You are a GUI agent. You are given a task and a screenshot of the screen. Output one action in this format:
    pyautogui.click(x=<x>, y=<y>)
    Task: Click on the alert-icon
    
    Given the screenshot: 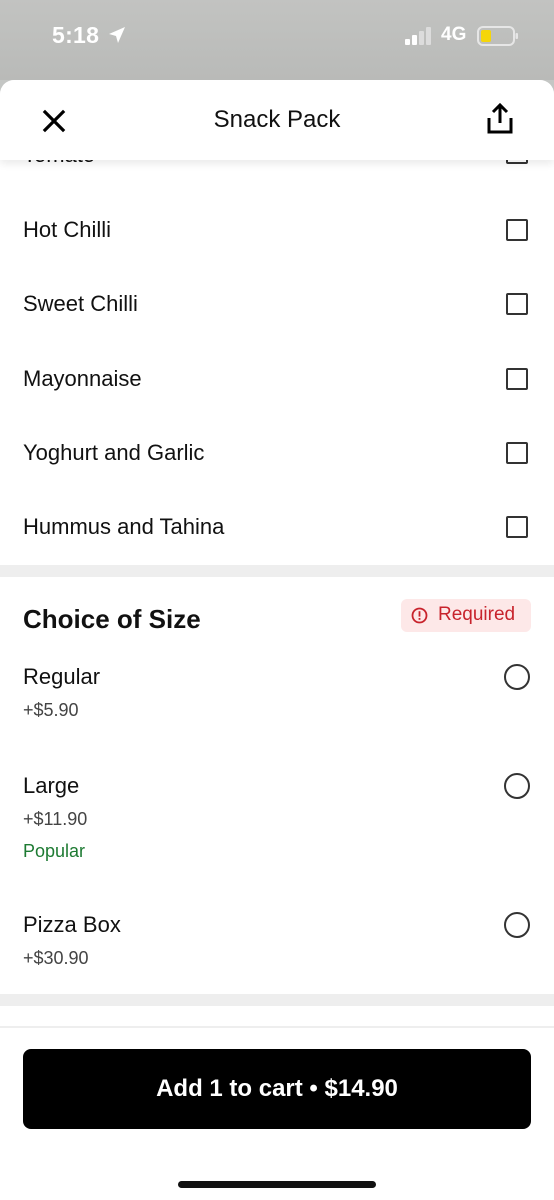 What is the action you would take?
    pyautogui.click(x=419, y=615)
    